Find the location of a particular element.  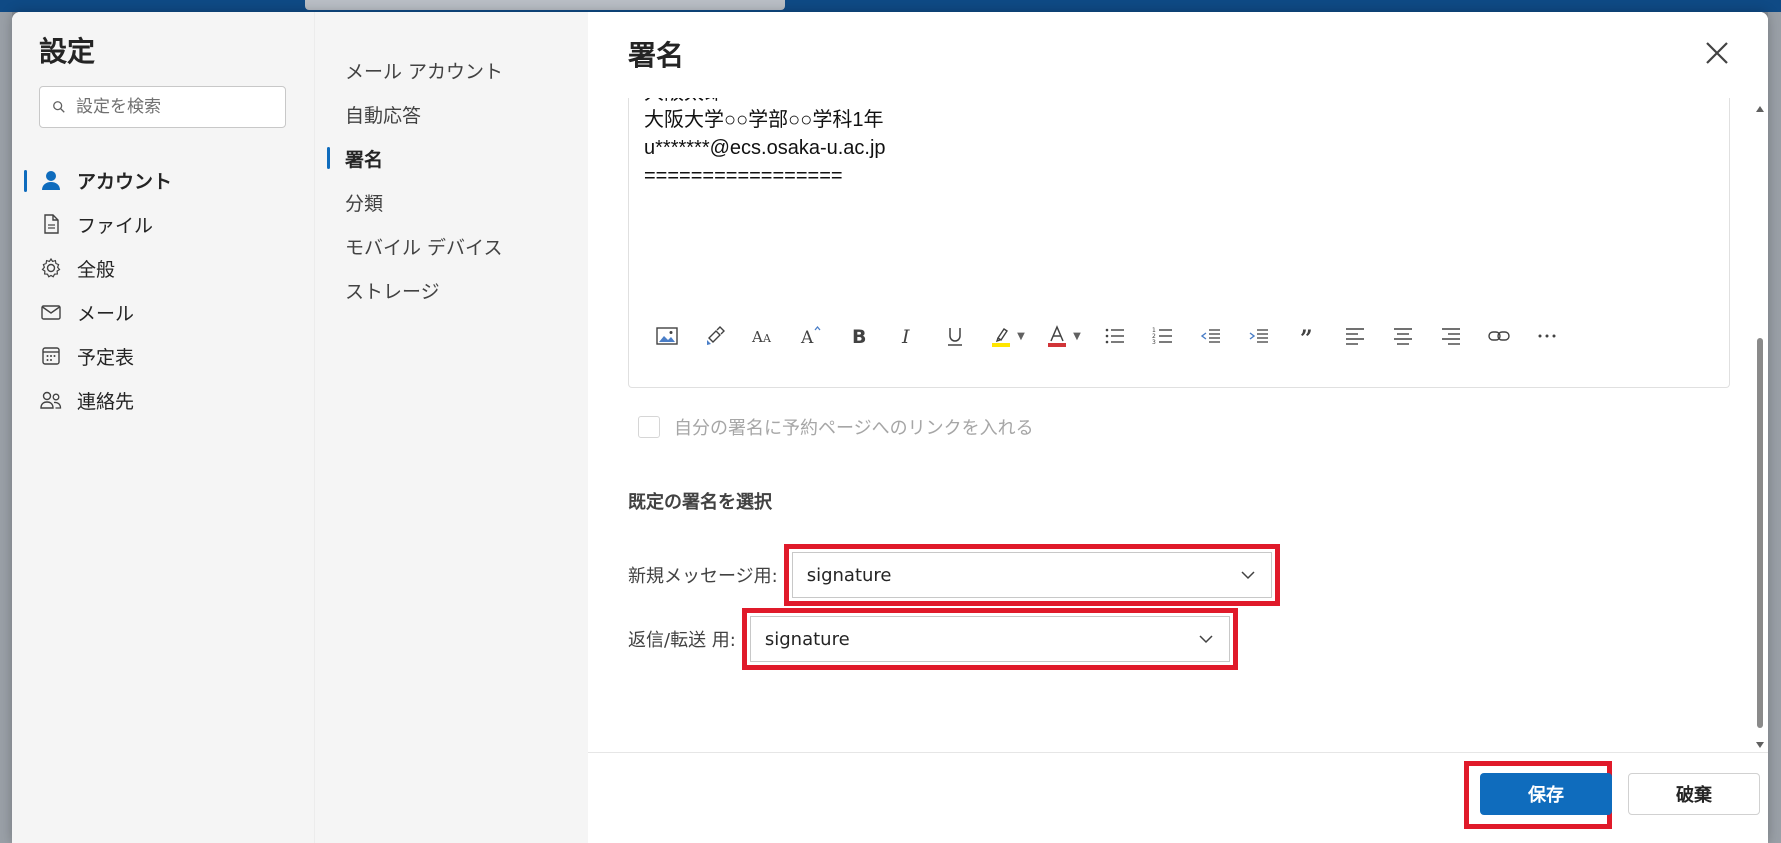

booking-link-option: 自分の署名に予約ページへのリンクを入れる is located at coordinates (836, 427).